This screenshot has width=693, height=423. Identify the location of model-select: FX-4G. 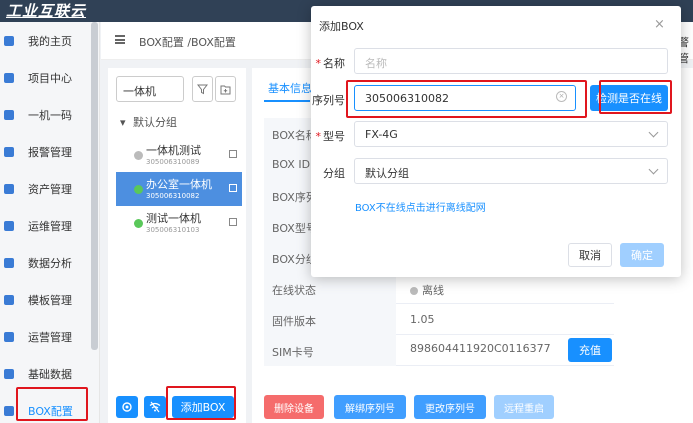
(511, 134).